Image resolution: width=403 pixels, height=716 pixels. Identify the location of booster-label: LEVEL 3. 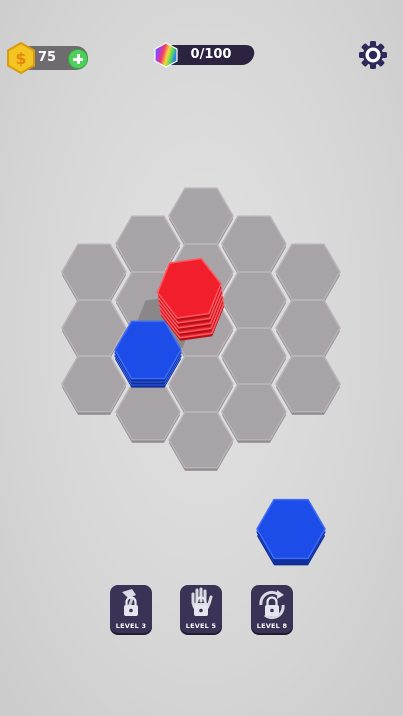
(131, 626).